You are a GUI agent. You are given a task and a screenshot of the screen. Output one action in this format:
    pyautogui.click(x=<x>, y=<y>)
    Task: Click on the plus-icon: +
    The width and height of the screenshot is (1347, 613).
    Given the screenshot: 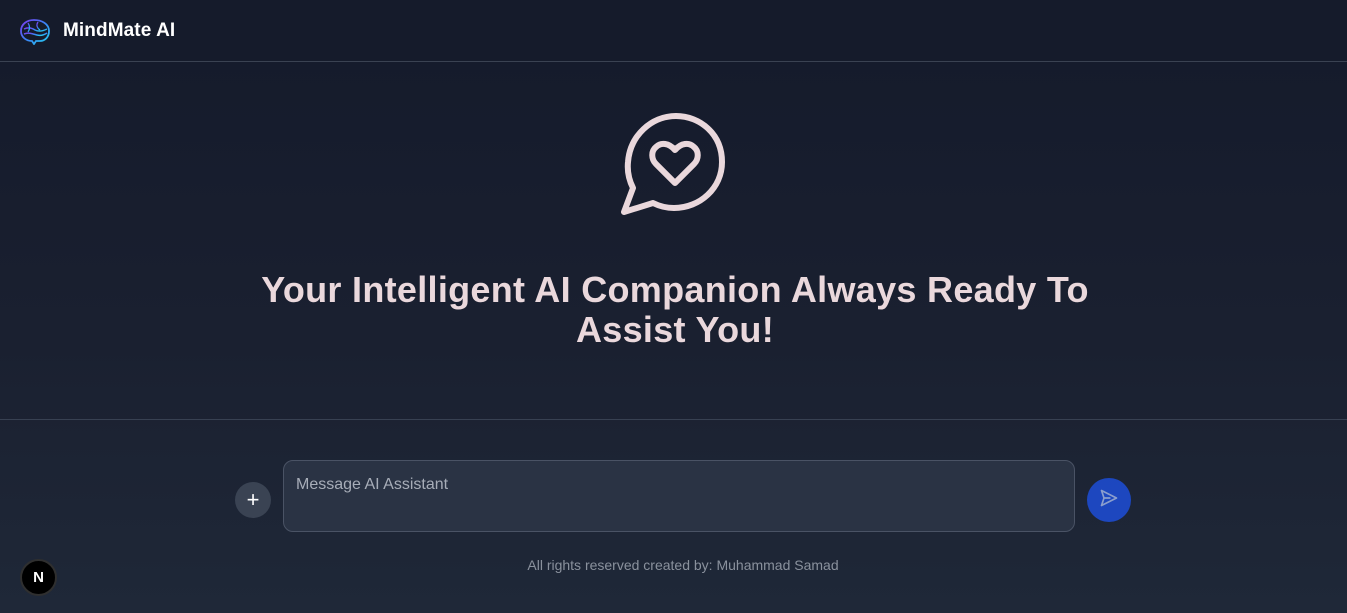 What is the action you would take?
    pyautogui.click(x=253, y=500)
    